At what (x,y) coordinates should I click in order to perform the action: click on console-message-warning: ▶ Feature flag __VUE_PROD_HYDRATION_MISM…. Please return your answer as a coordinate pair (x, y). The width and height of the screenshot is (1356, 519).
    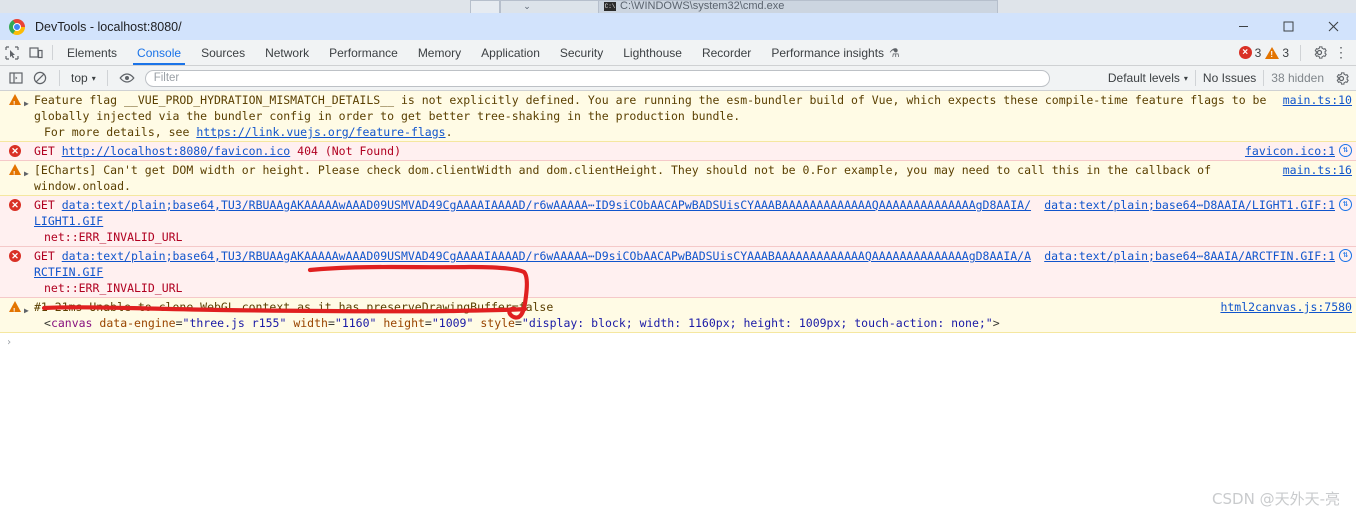
    Looking at the image, I should click on (678, 116).